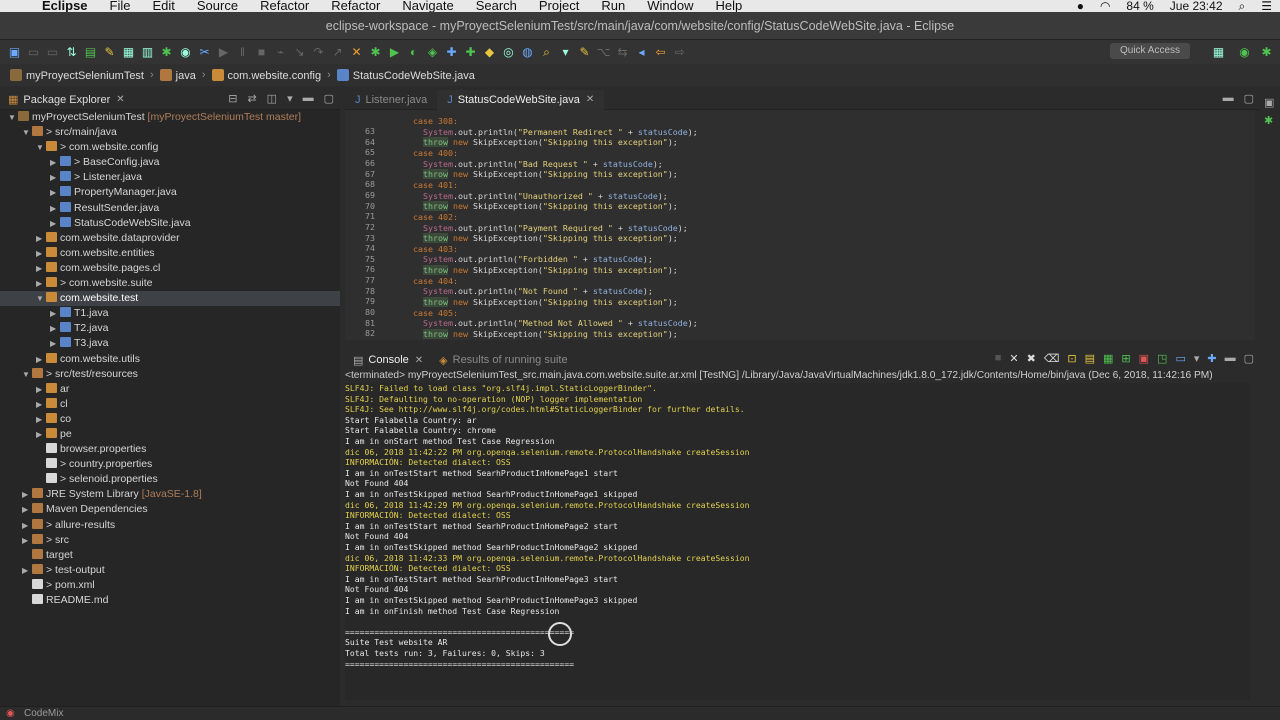 This screenshot has height=720, width=1280. Describe the element at coordinates (394, 52) in the screenshot. I see `run-icon: ▶` at that location.